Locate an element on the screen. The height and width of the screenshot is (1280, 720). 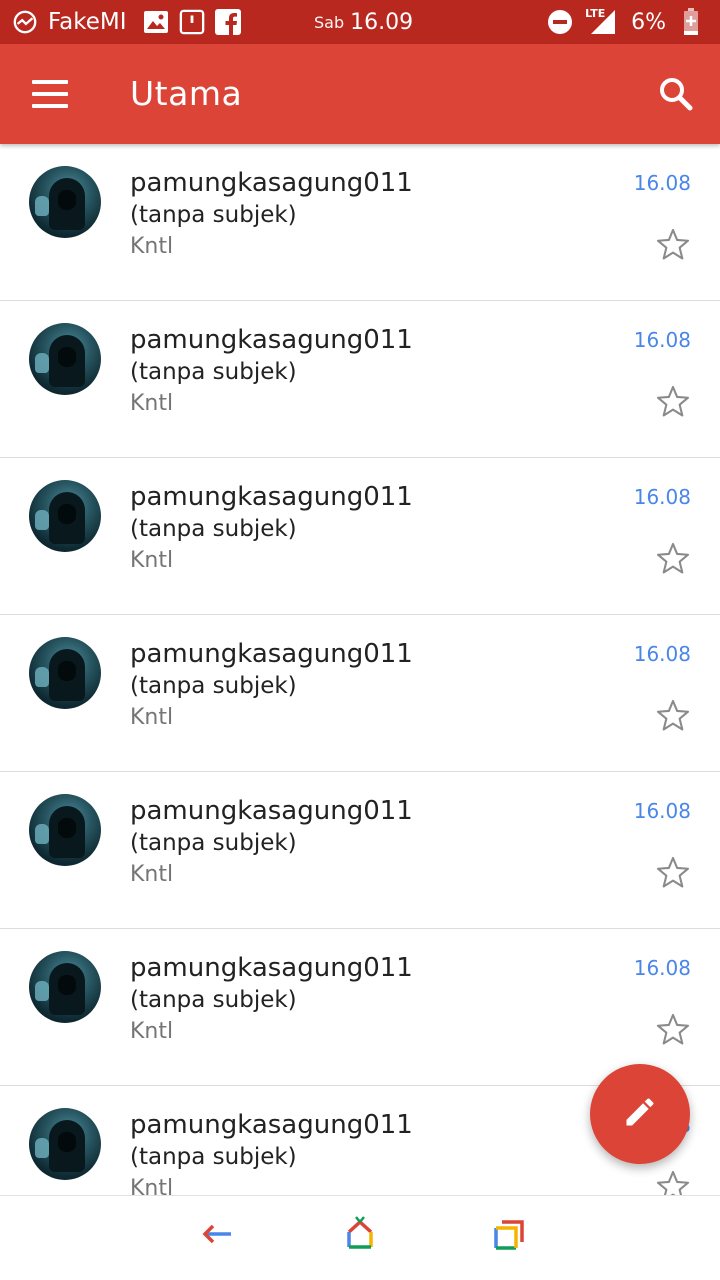
network-type: LTE is located at coordinates (595, 13).